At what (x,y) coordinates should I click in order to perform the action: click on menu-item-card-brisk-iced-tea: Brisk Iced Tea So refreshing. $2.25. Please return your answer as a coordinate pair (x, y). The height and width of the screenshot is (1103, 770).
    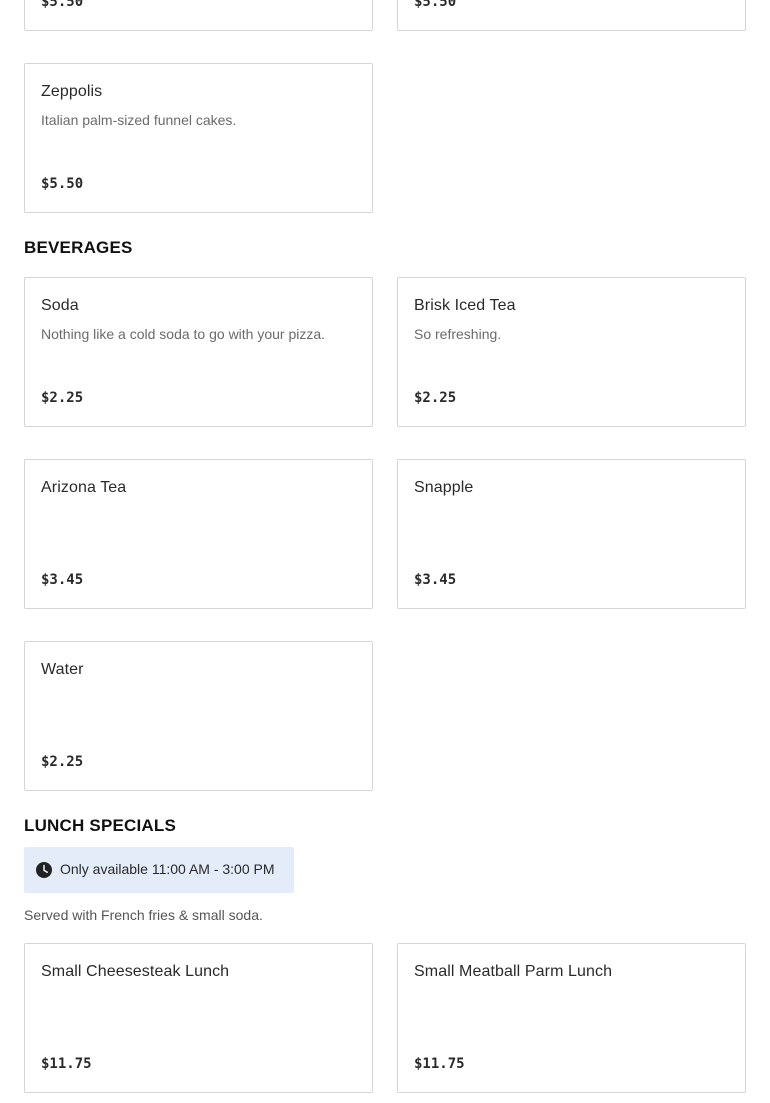
    Looking at the image, I should click on (571, 352).